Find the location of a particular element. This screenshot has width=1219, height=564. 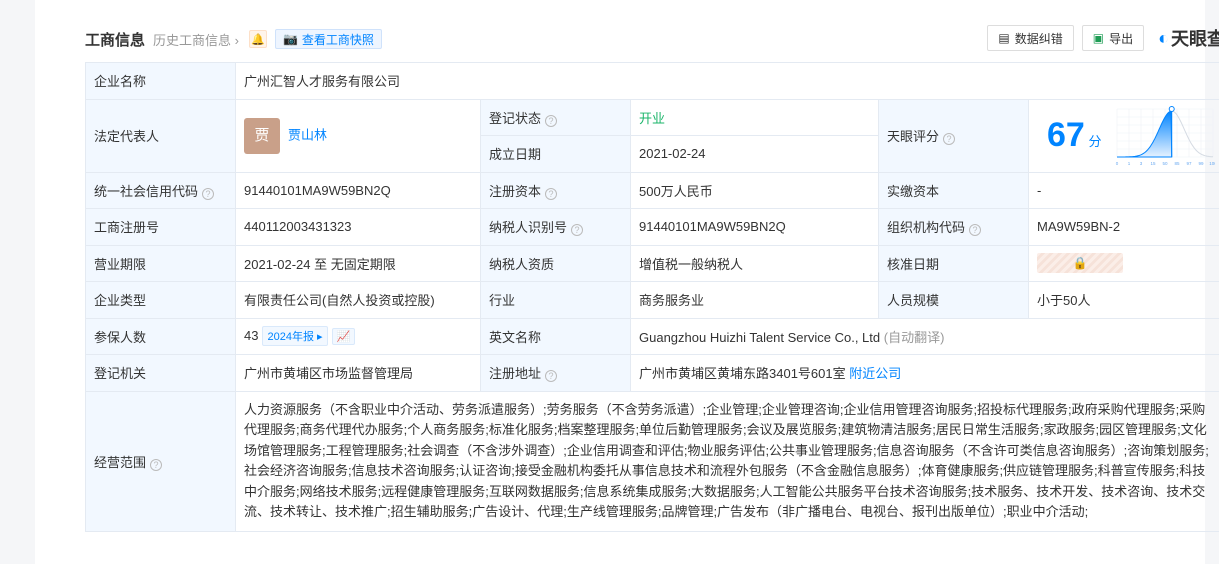

tick-label: 99 is located at coordinates (1202, 163).